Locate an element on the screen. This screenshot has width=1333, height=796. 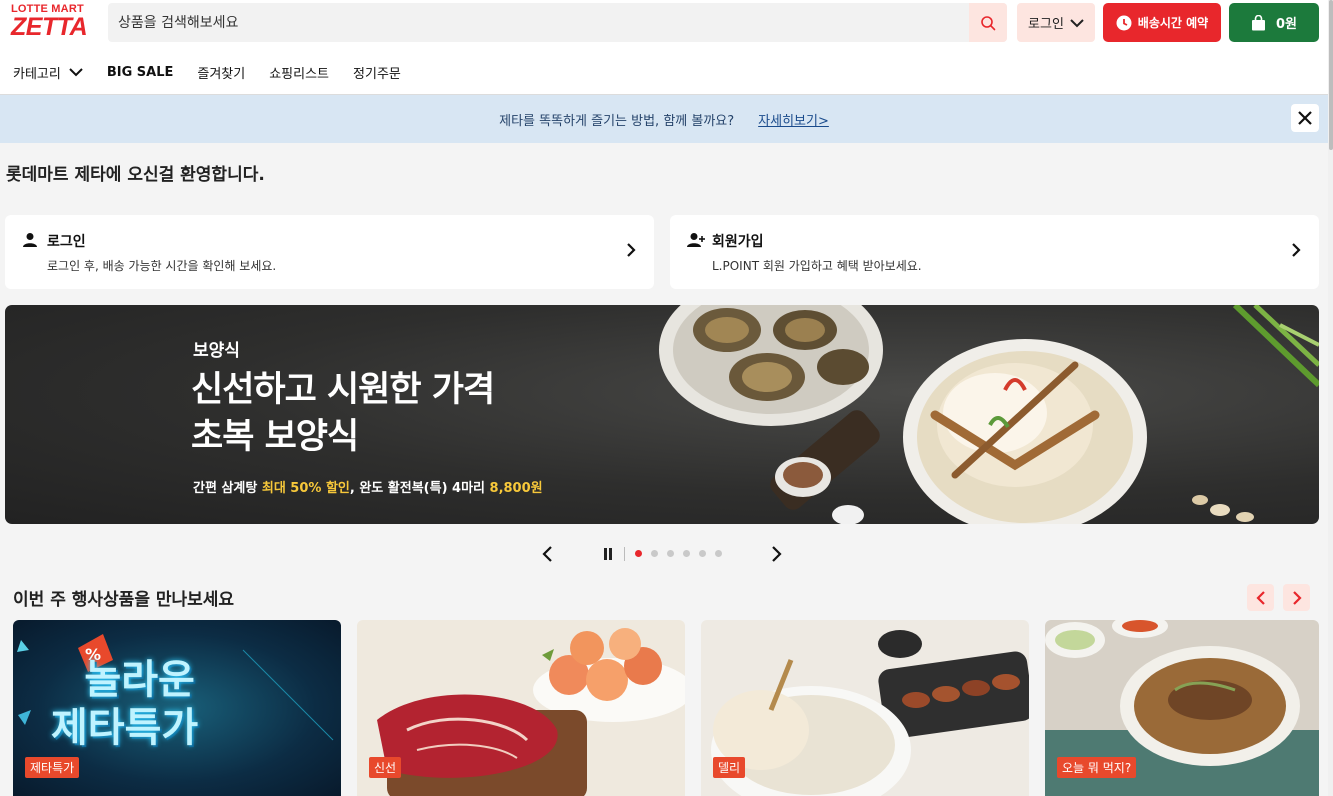
beef-peach-image is located at coordinates (531, 712).